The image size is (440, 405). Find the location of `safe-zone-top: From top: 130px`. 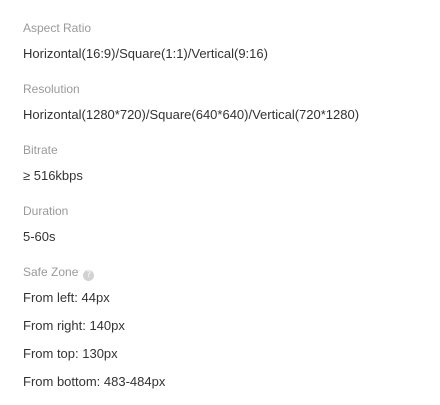

safe-zone-top: From top: 130px is located at coordinates (70, 353).